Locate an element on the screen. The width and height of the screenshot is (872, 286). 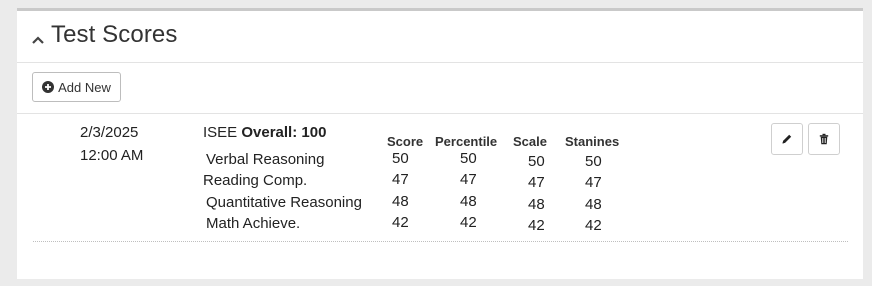
row-label-quantitative-reasoning: Quantitative Reasoning is located at coordinates (284, 202).